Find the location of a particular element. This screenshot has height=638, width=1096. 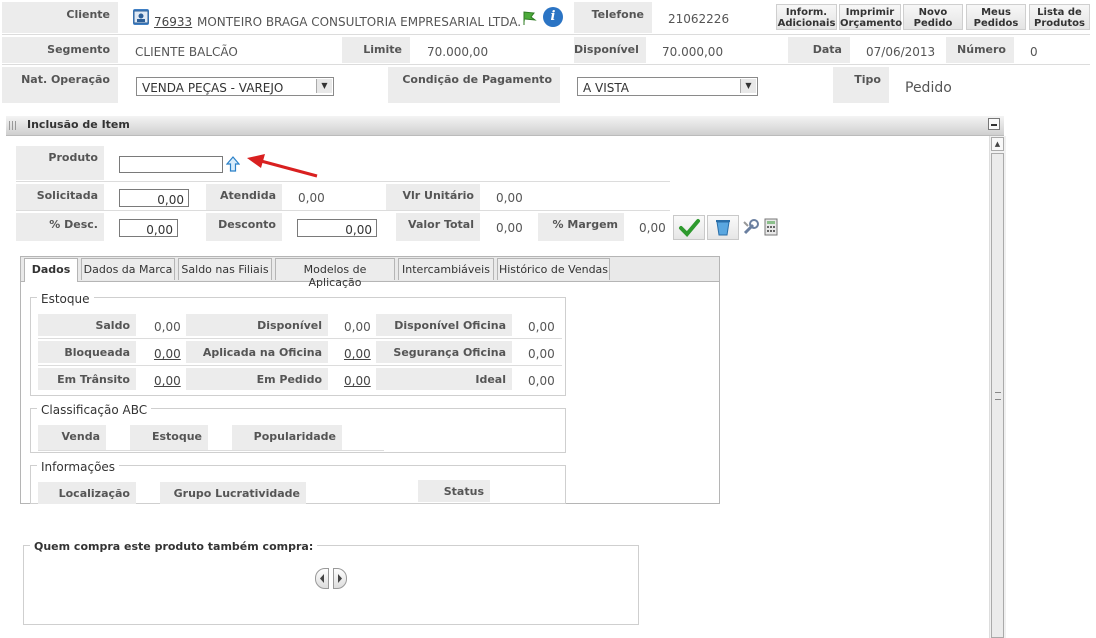

tab-saldo-filiais: Saldo nas Filiais is located at coordinates (225, 269).